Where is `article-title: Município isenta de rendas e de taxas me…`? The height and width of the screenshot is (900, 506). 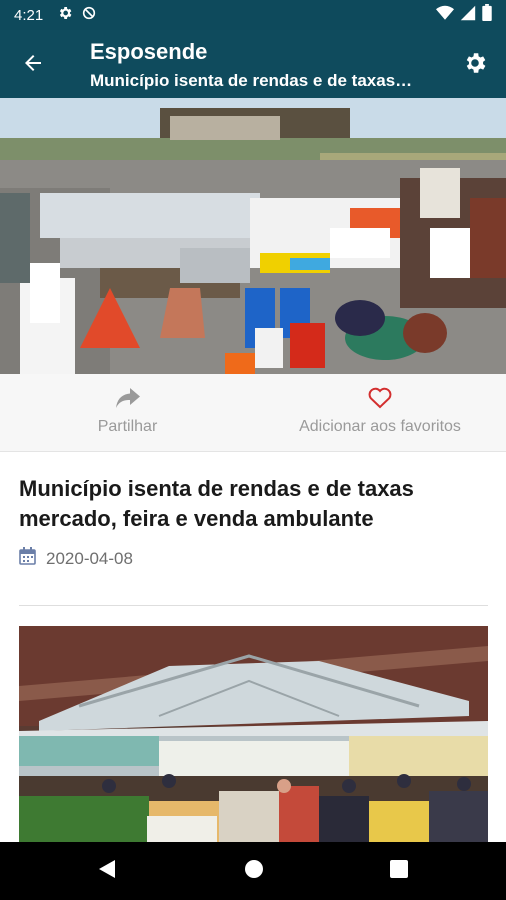 article-title: Município isenta de rendas e de taxas me… is located at coordinates (216, 503).